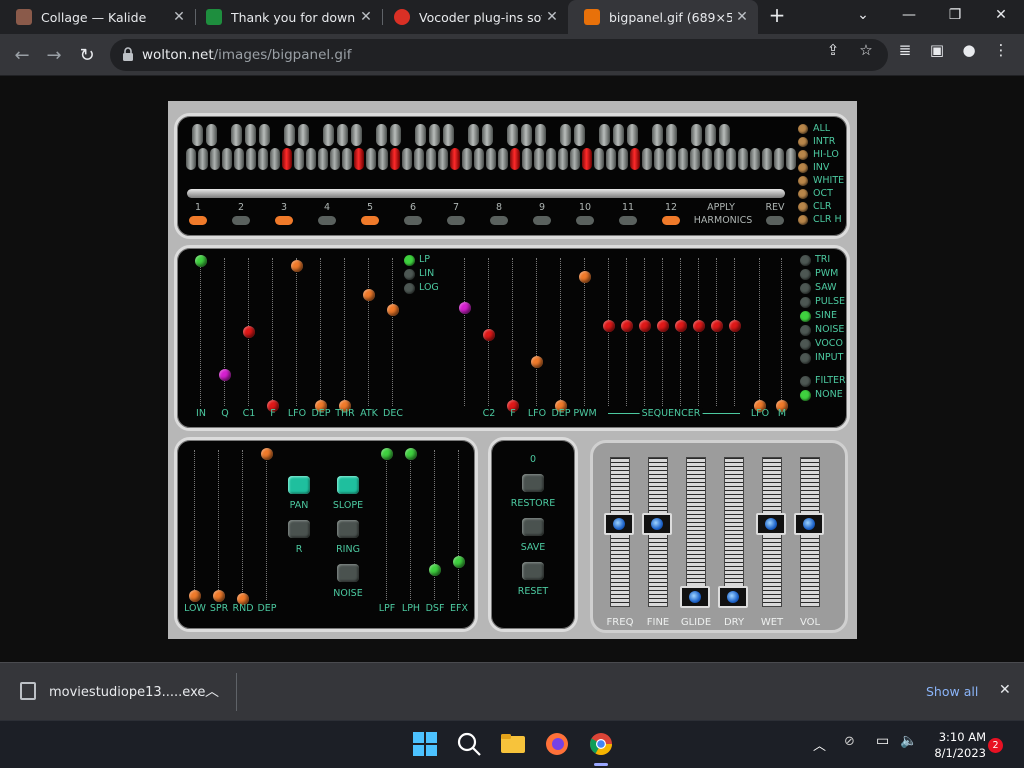  What do you see at coordinates (409, 274) in the screenshot?
I see `filter-mode-led` at bounding box center [409, 274].